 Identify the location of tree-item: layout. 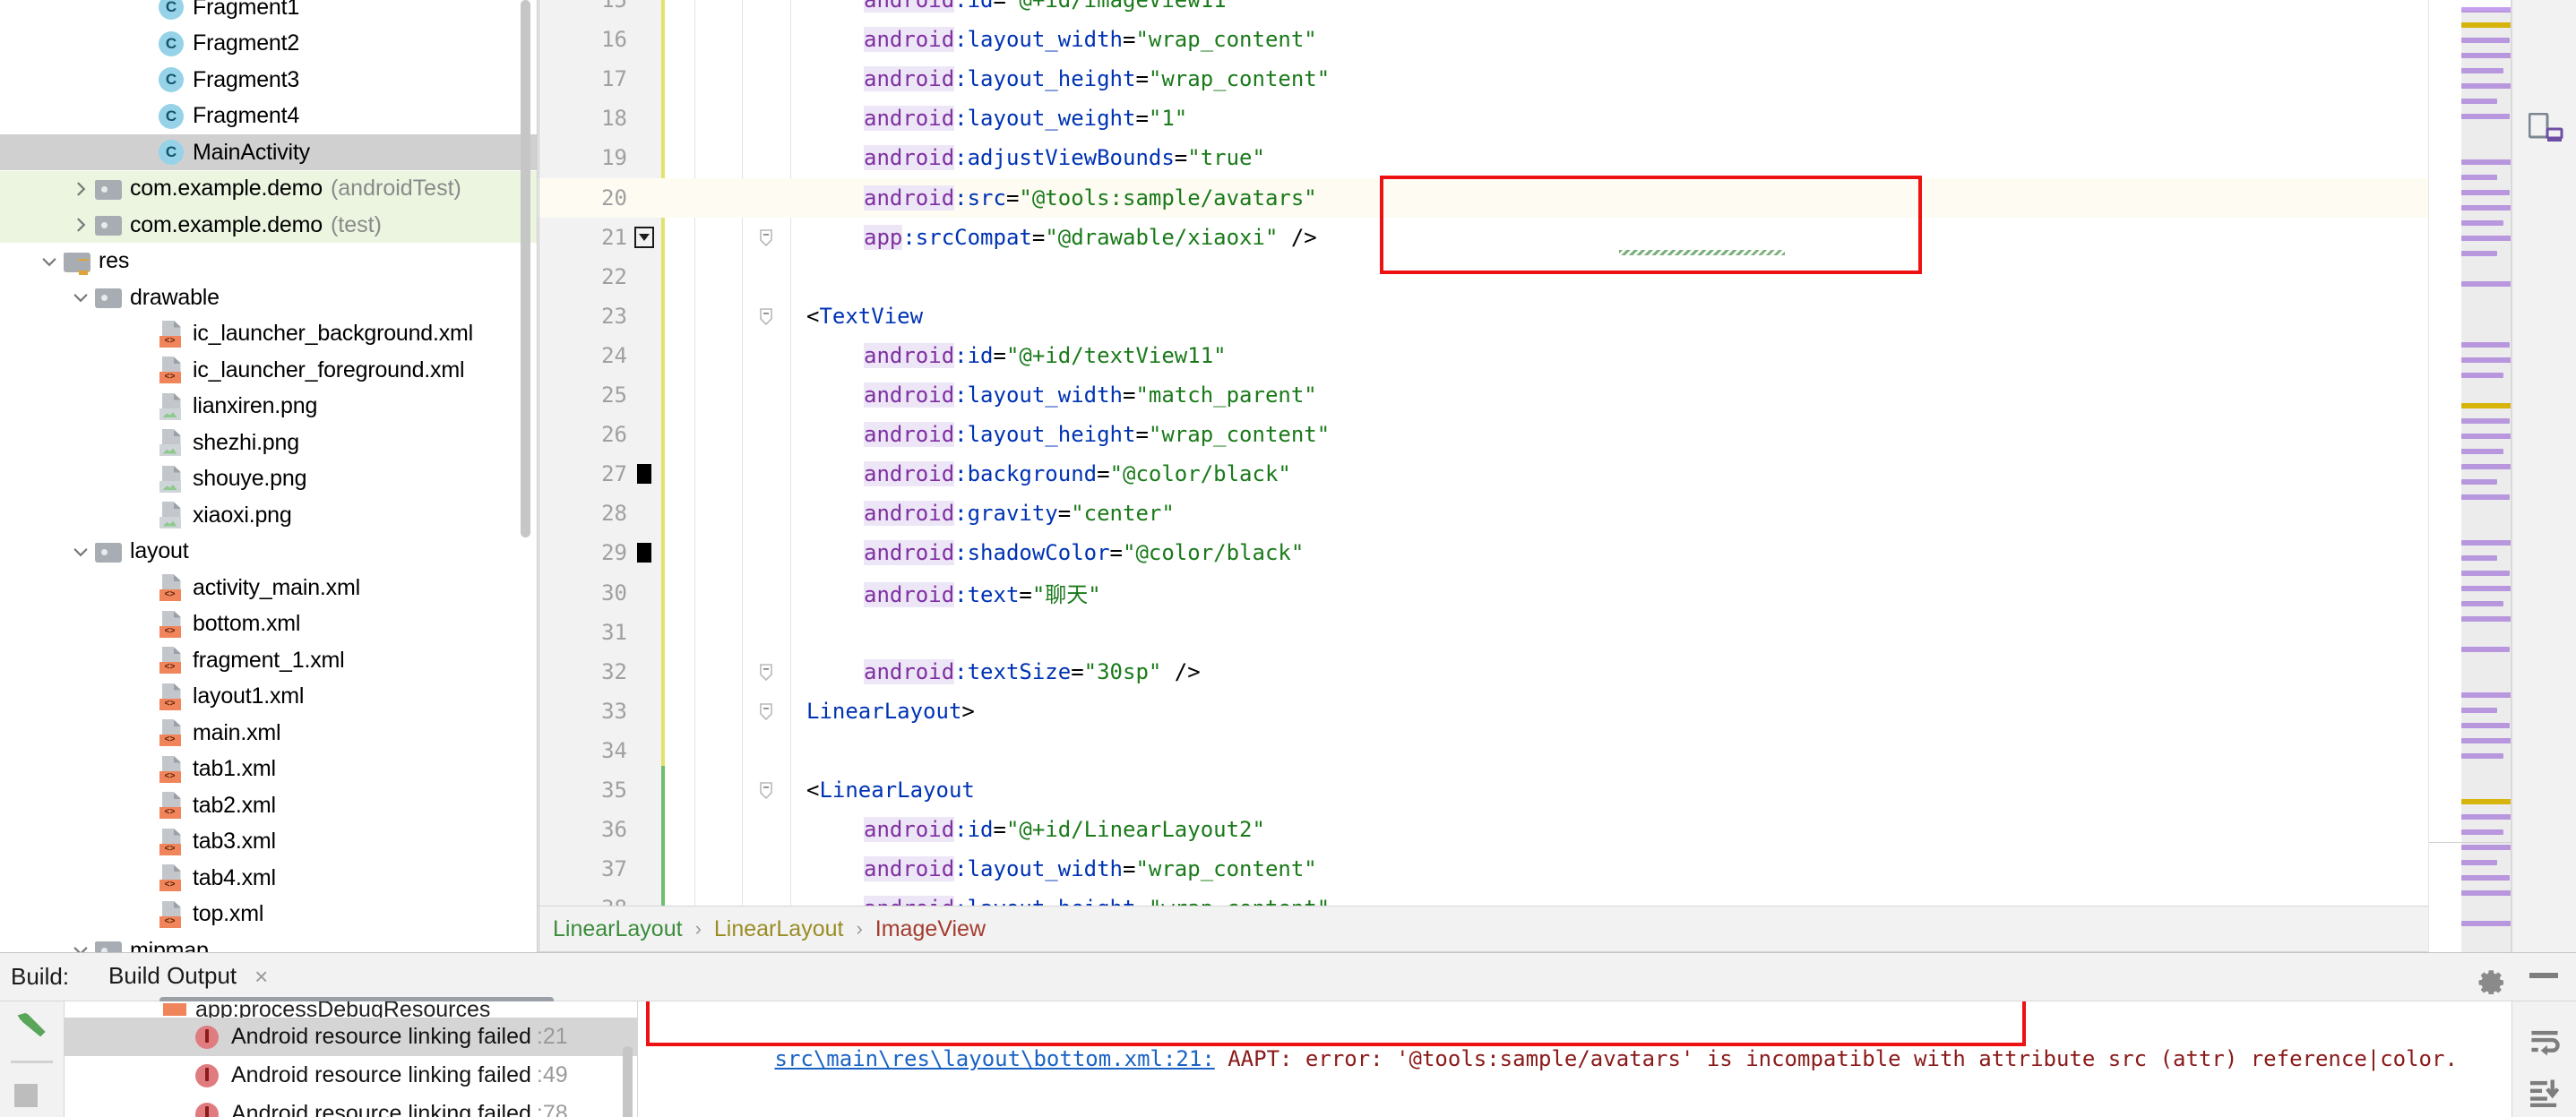
(268, 552).